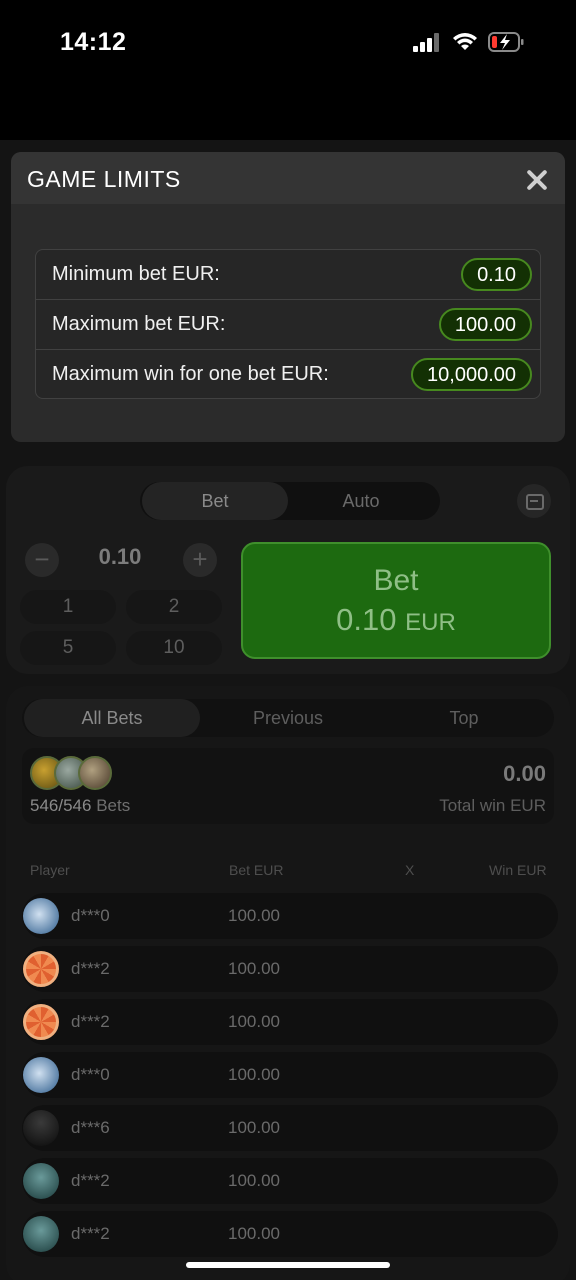 Image resolution: width=576 pixels, height=1280 pixels. Describe the element at coordinates (465, 41) in the screenshot. I see `wifi-icon` at that location.